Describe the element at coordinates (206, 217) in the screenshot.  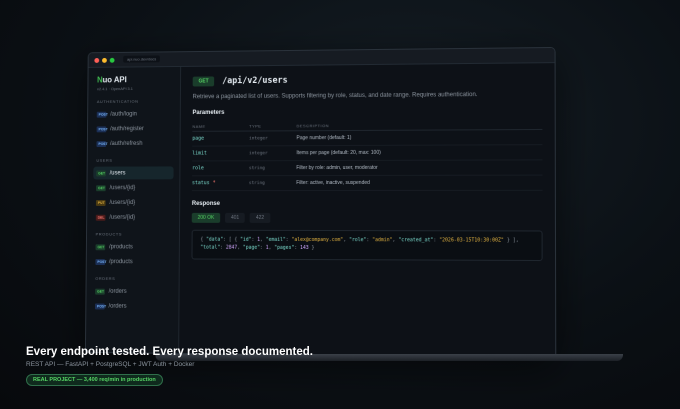
I see `tab-200-ok: 200 OK` at that location.